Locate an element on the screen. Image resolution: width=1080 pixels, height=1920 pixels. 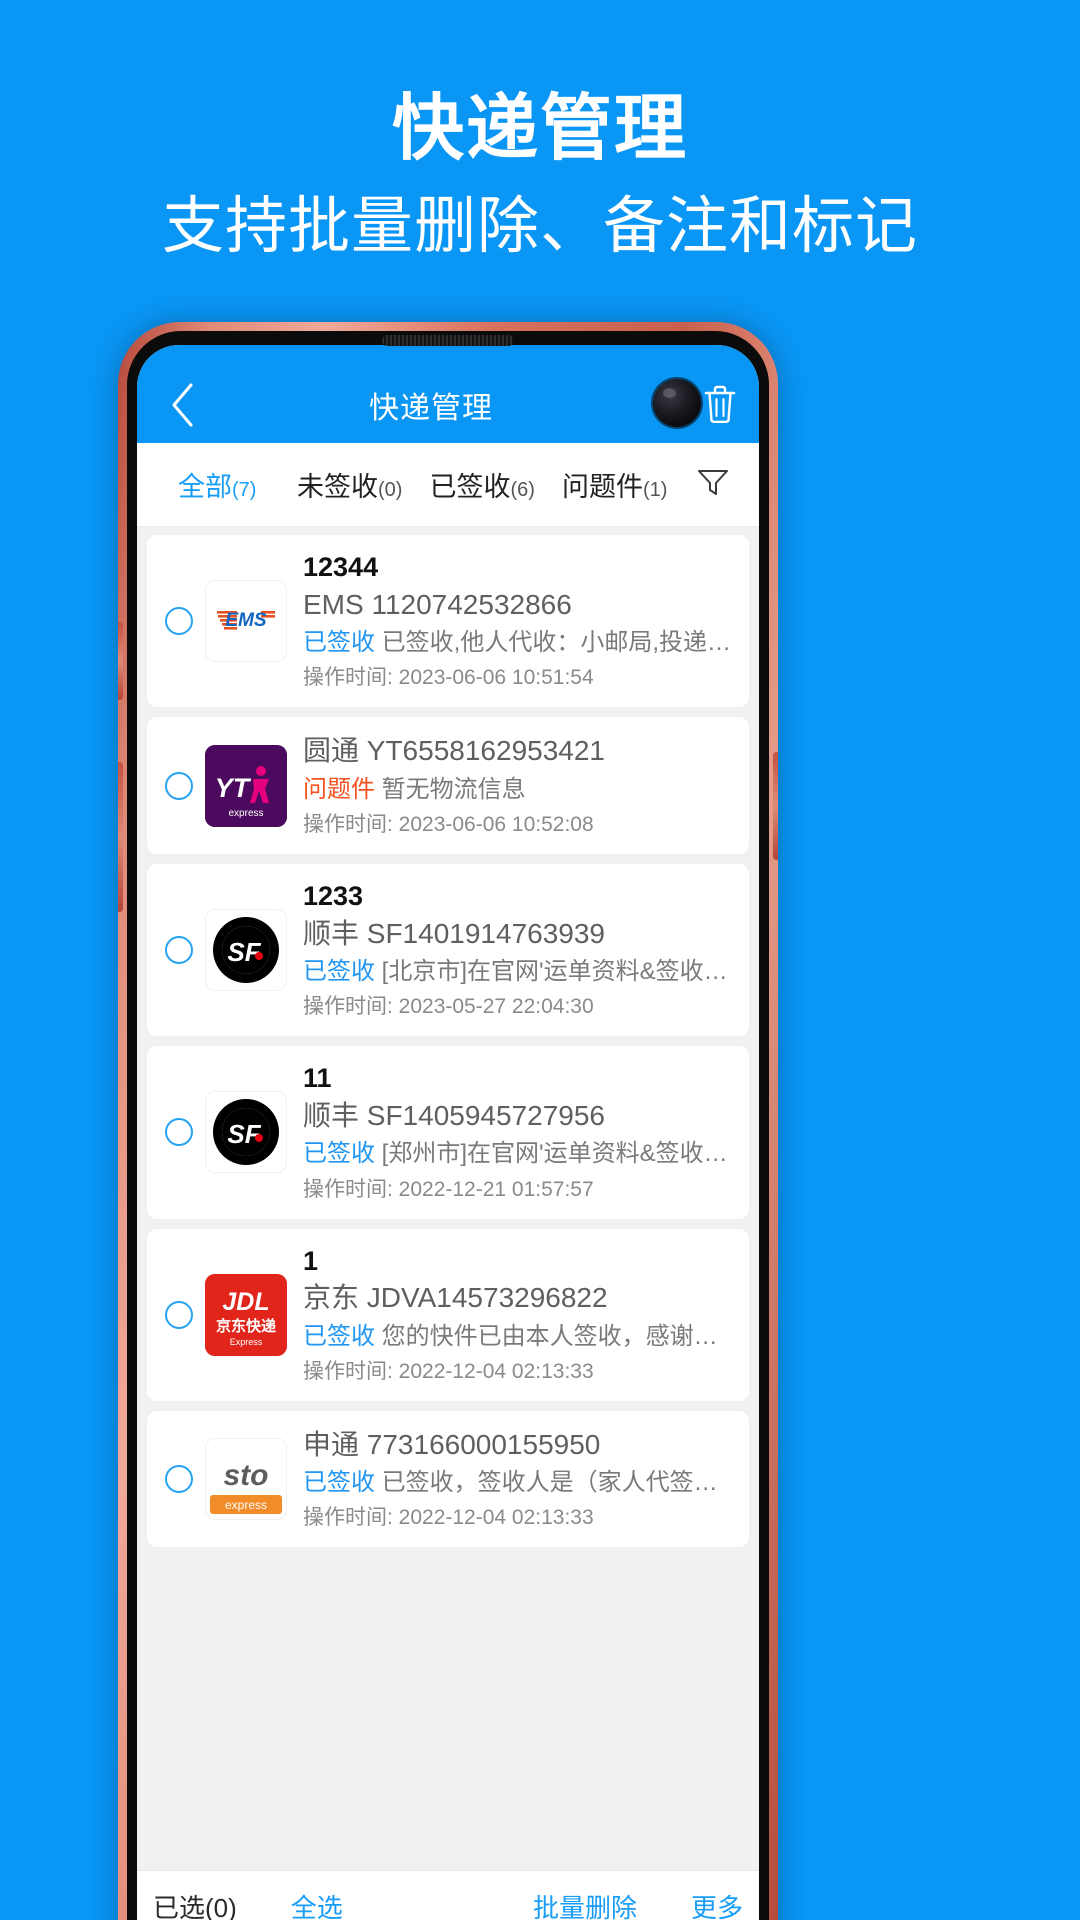
item-company-tracking: 京东 JDVA14573296822 is located at coordinates (455, 1298).